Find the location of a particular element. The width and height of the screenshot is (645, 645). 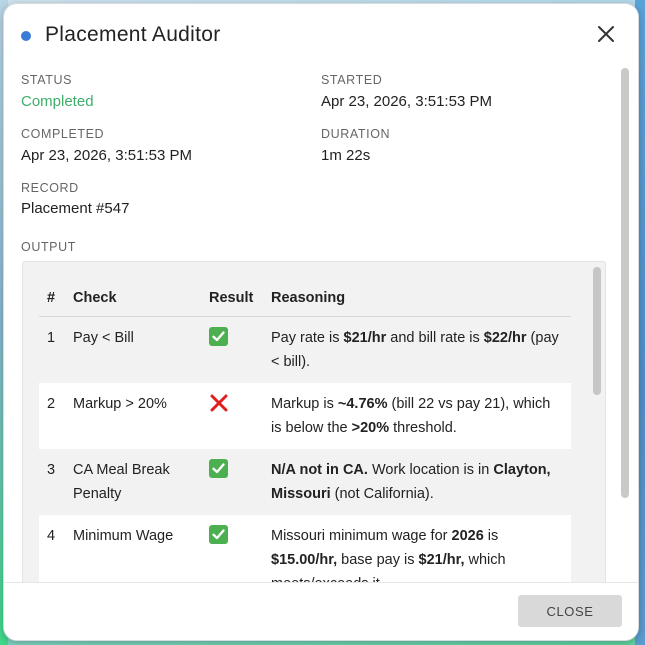

reasoning-text: Work location is in is located at coordinates (430, 469).